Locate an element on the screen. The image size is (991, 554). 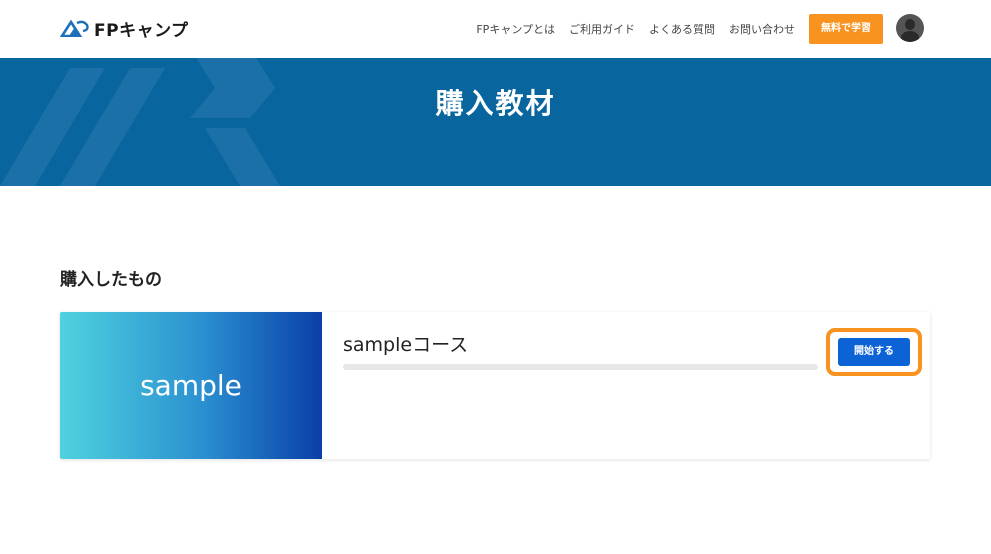
course-thumbnail: sample is located at coordinates (191, 385).